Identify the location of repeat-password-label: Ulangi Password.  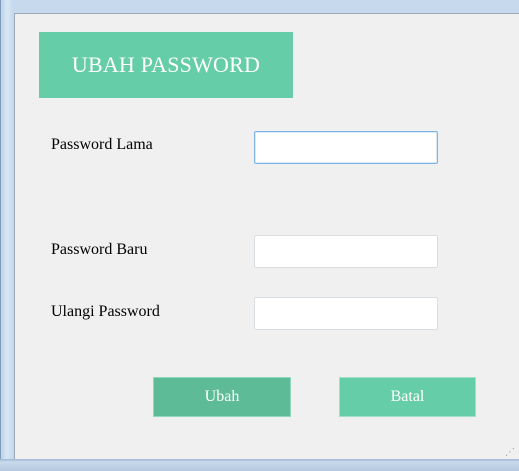
(105, 311).